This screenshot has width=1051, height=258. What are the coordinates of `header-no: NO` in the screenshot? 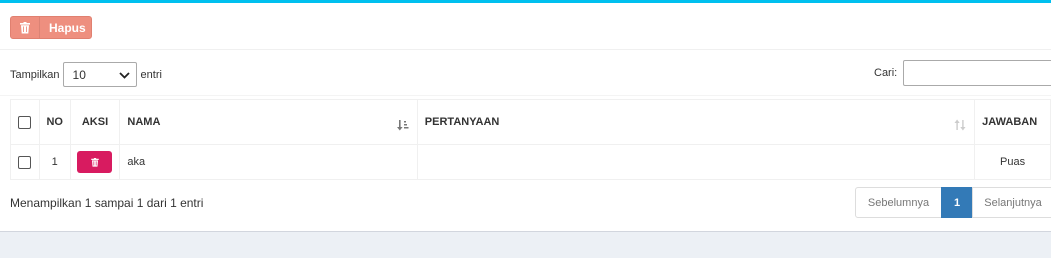 It's located at (54, 122).